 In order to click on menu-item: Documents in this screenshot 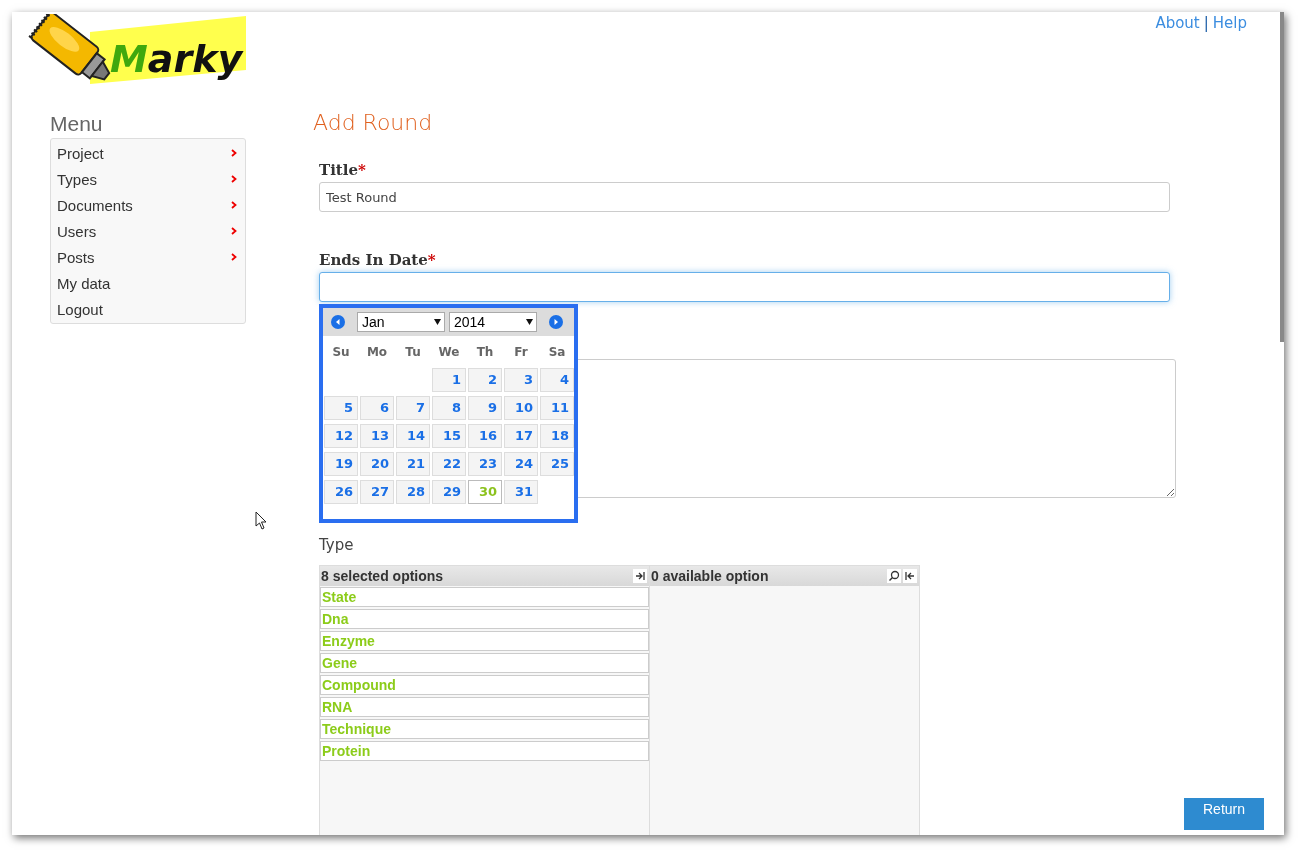, I will do `click(148, 205)`.